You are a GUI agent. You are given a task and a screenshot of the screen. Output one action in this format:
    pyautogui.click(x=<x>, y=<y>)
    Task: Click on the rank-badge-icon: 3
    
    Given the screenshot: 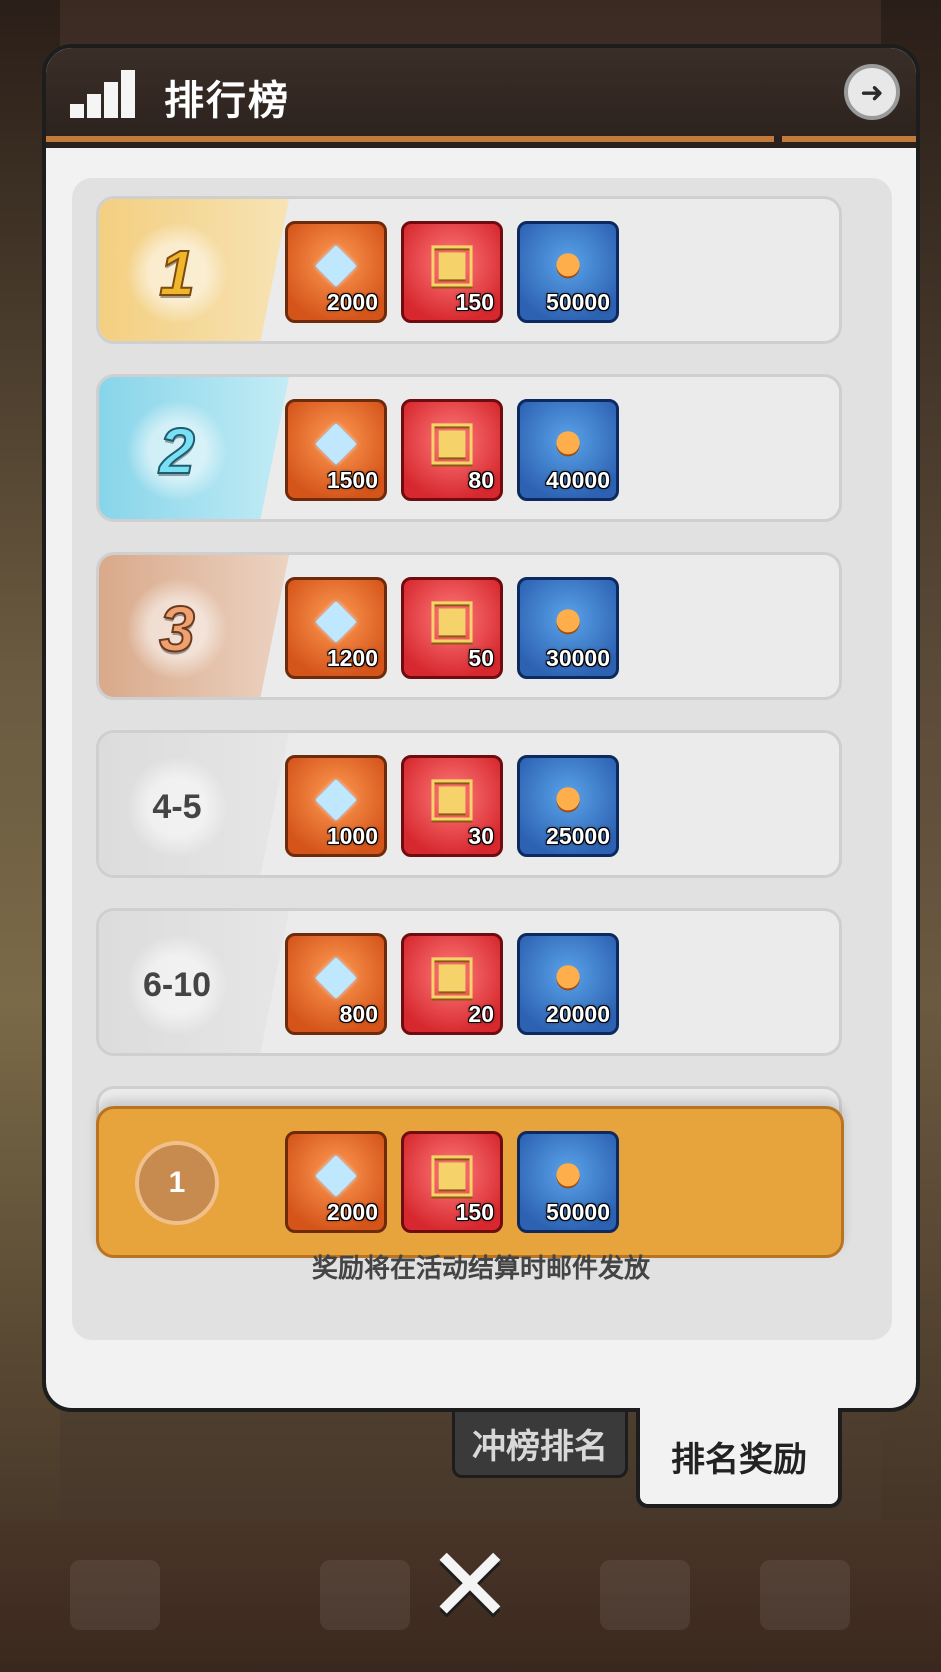 What is the action you would take?
    pyautogui.click(x=177, y=629)
    